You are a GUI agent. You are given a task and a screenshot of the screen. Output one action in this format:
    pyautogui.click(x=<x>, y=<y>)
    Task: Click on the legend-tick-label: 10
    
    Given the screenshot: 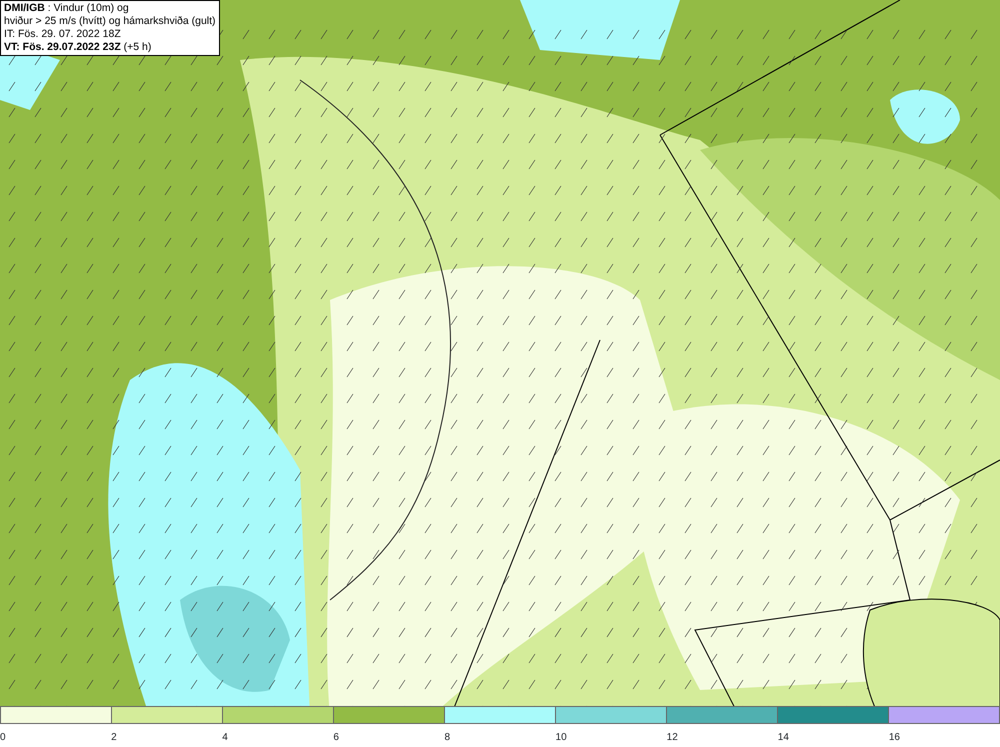 What is the action you would take?
    pyautogui.click(x=561, y=738)
    